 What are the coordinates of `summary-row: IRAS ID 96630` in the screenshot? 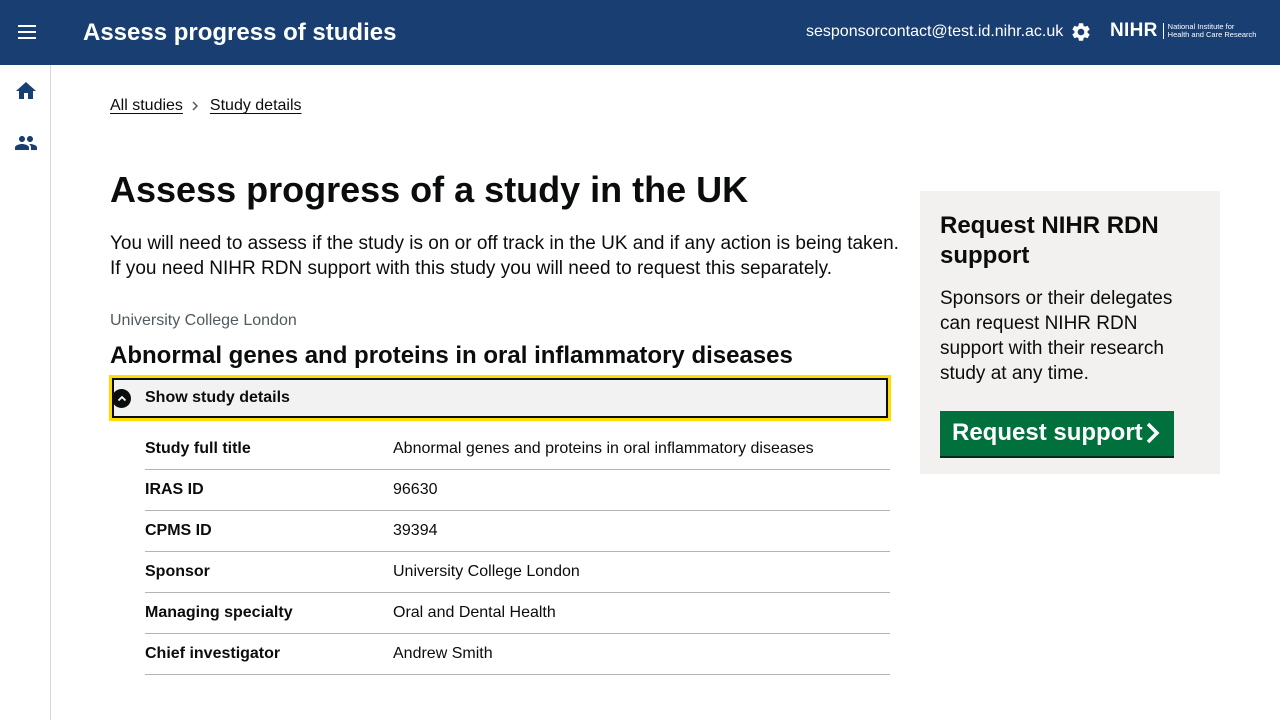 It's located at (517, 490).